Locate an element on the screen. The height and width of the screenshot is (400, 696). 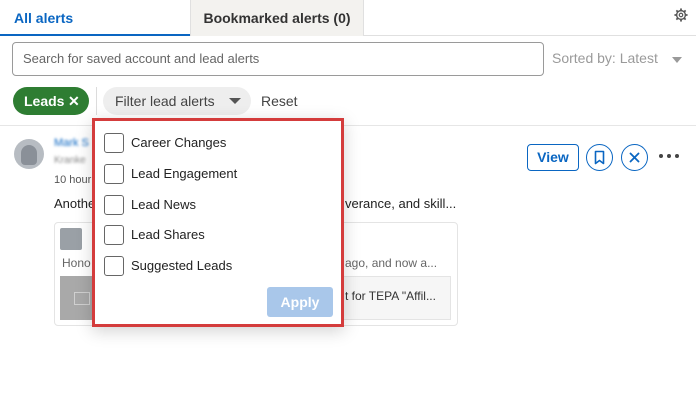
view-button: View is located at coordinates (553, 157).